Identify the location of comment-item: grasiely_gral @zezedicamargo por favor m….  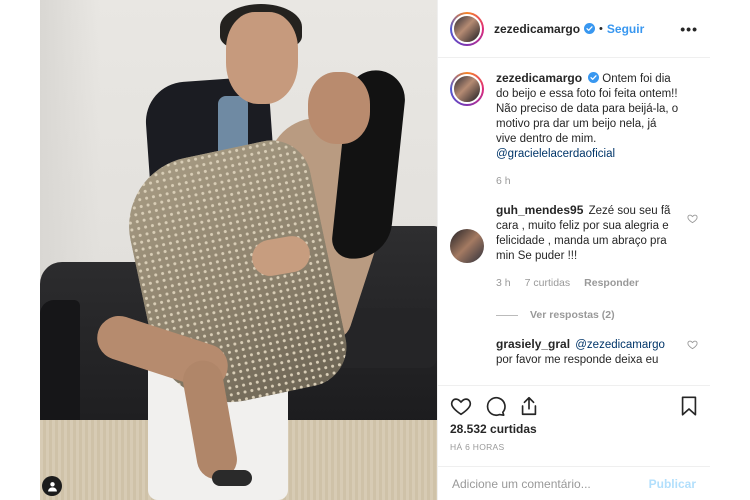
(574, 346).